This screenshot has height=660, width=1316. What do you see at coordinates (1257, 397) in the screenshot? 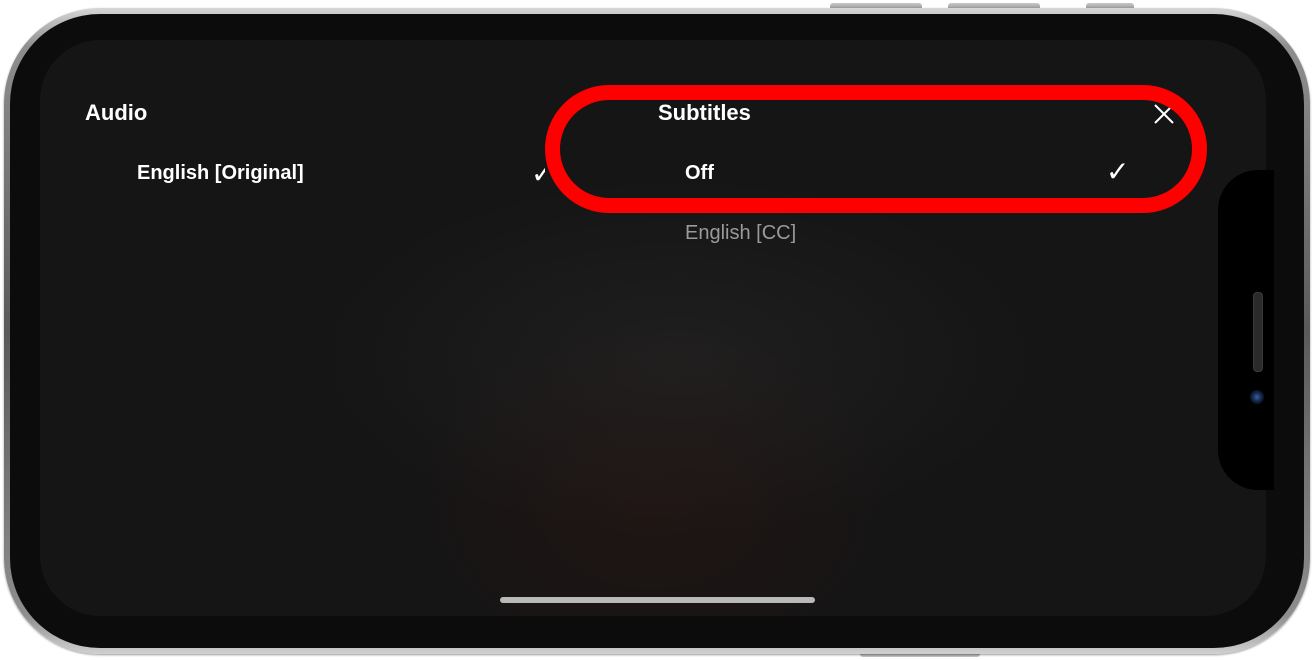
I see `front-camera` at bounding box center [1257, 397].